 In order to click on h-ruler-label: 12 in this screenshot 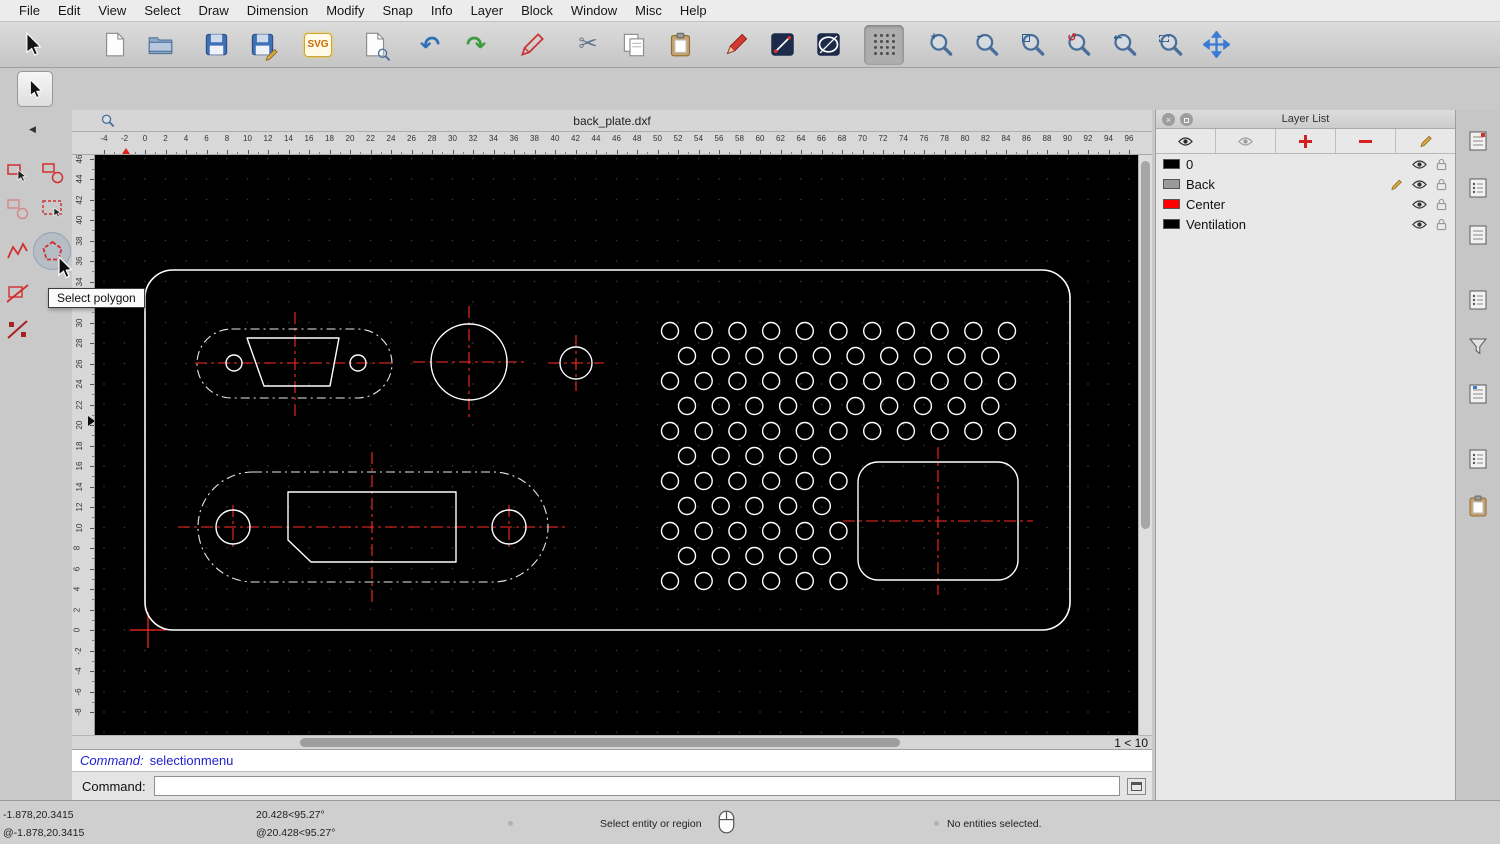, I will do `click(268, 138)`.